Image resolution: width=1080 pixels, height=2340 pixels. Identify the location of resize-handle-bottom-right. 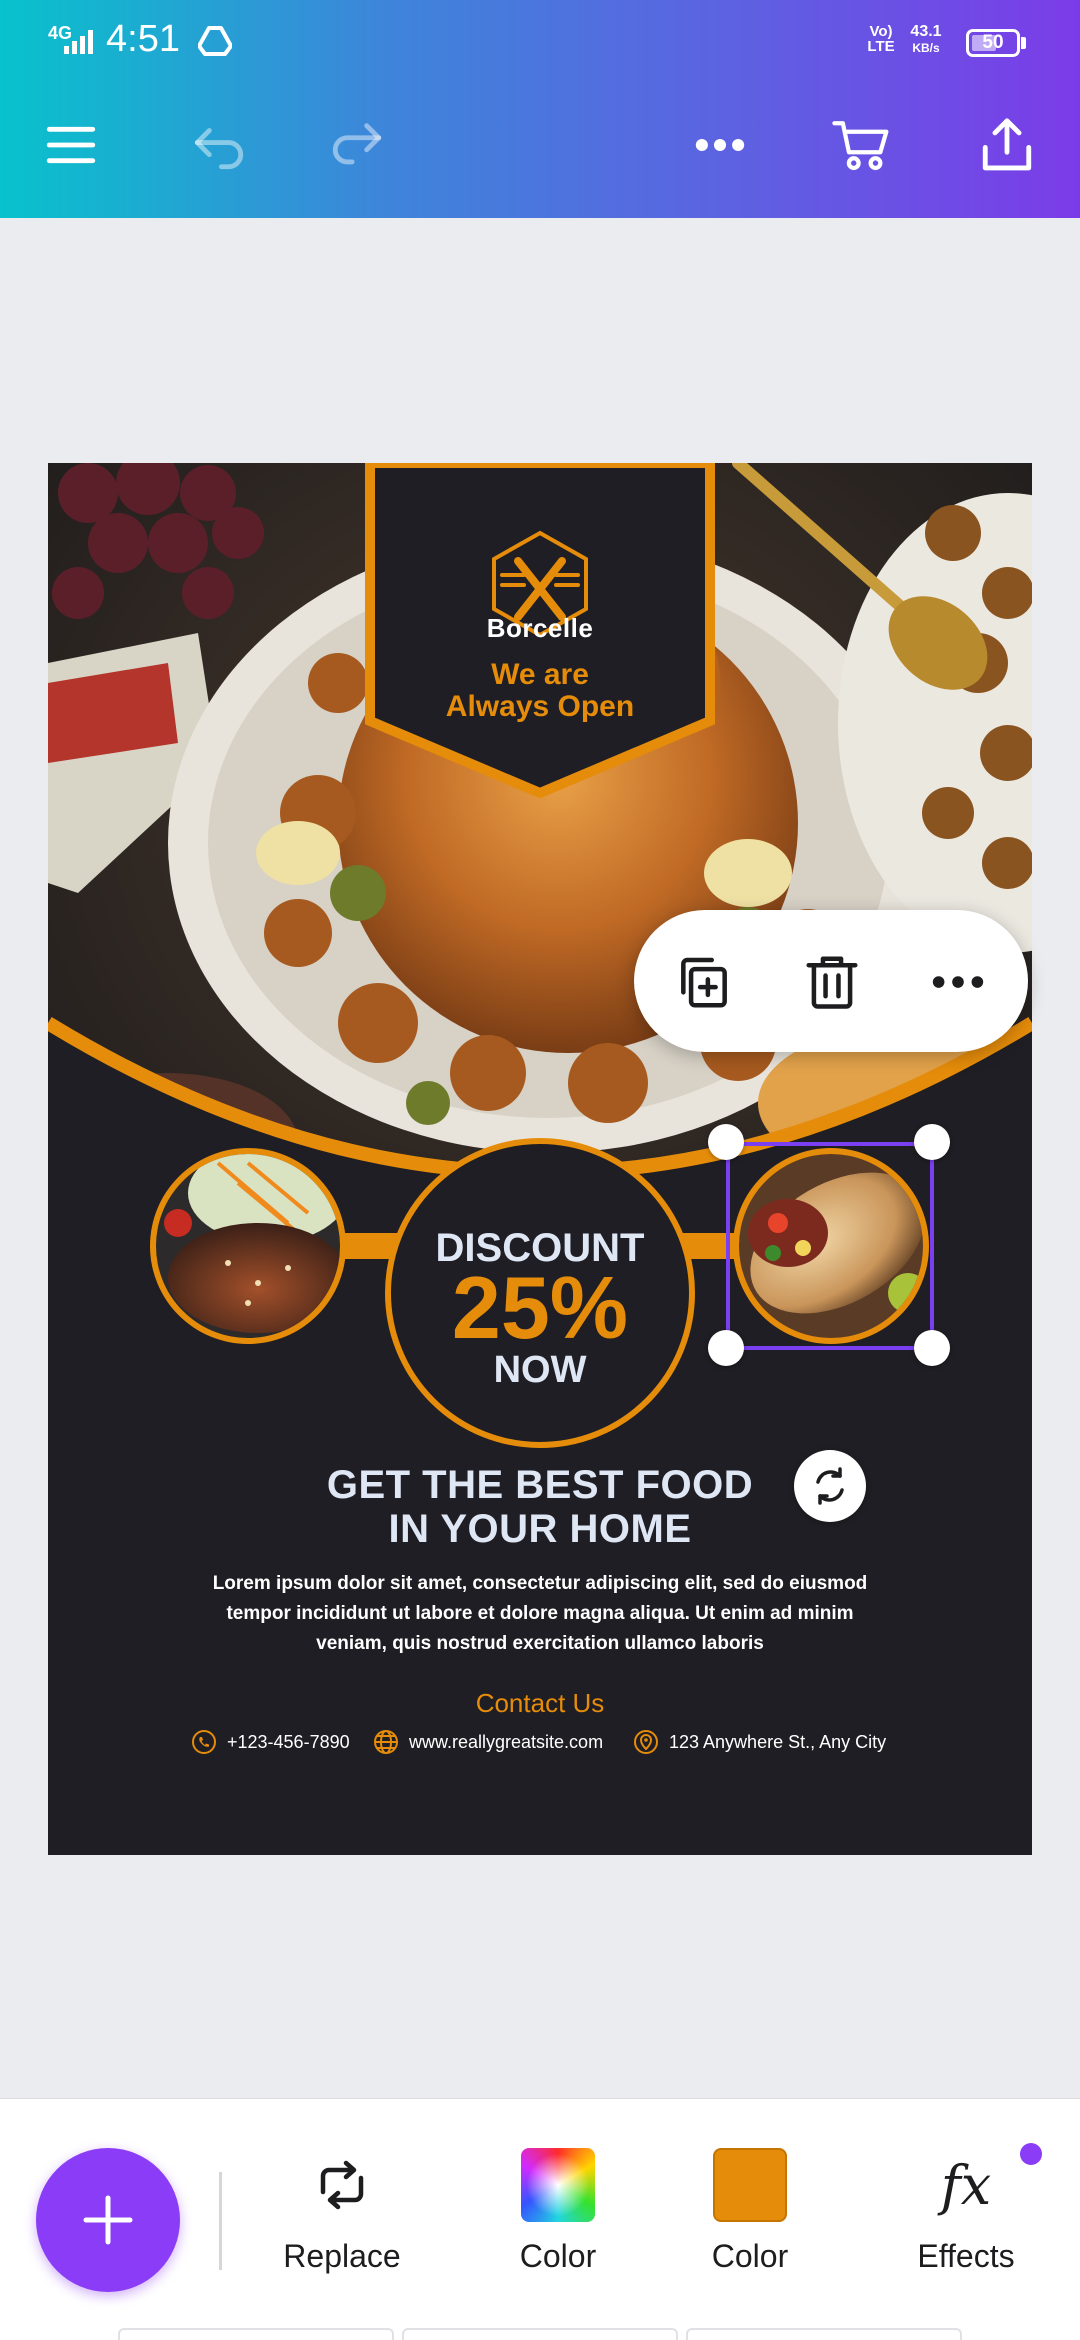
(932, 1348).